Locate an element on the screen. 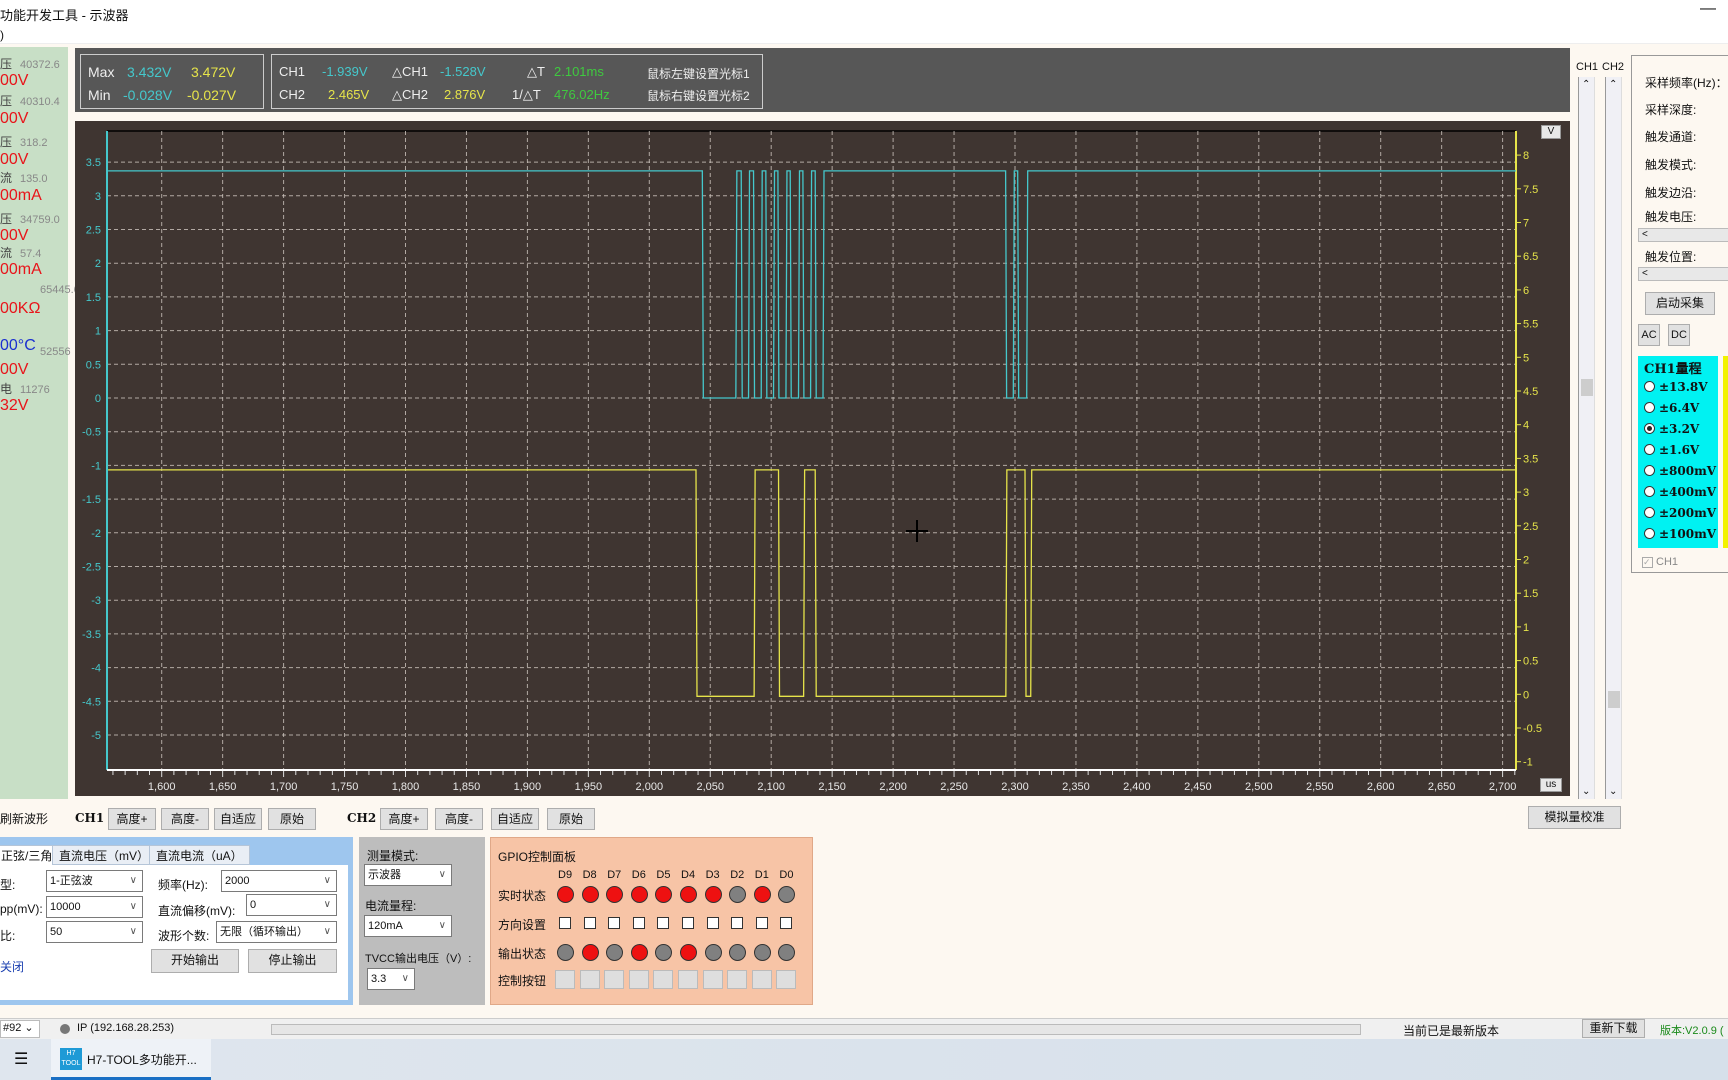  y-unit-button: V is located at coordinates (1551, 132).